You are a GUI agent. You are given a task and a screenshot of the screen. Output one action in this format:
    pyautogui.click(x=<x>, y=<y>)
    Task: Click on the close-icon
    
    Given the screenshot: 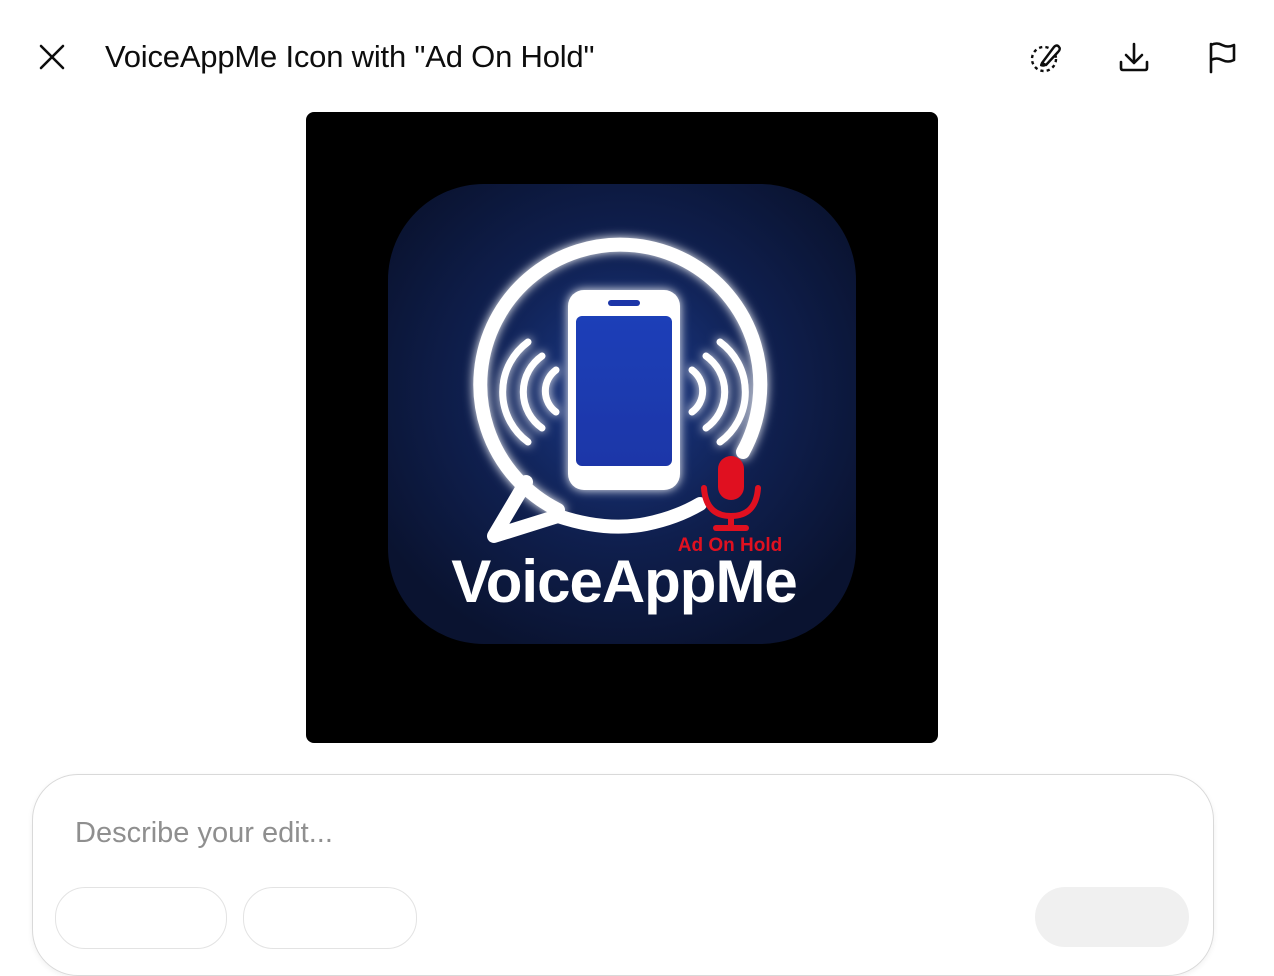 What is the action you would take?
    pyautogui.click(x=52, y=57)
    